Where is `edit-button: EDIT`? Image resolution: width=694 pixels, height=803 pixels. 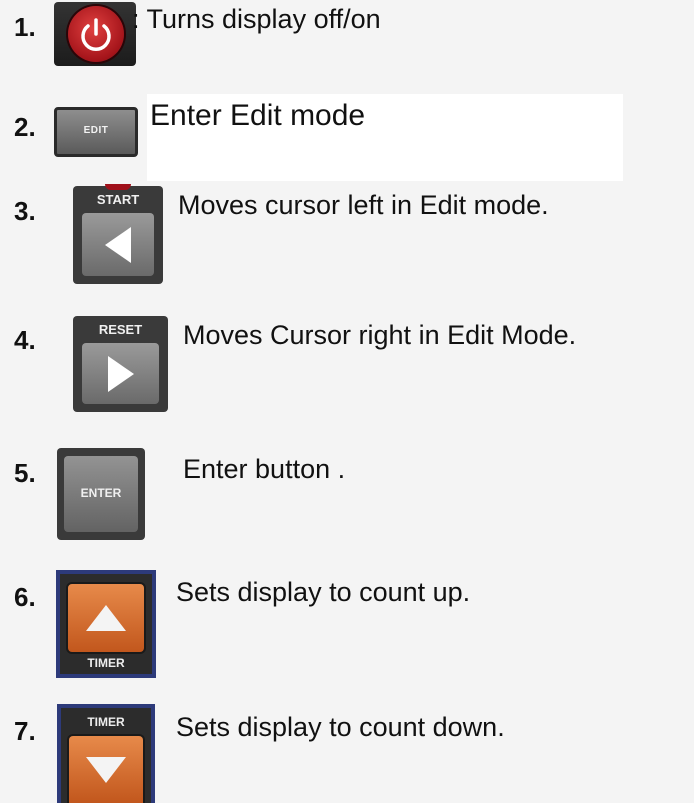 edit-button: EDIT is located at coordinates (96, 132).